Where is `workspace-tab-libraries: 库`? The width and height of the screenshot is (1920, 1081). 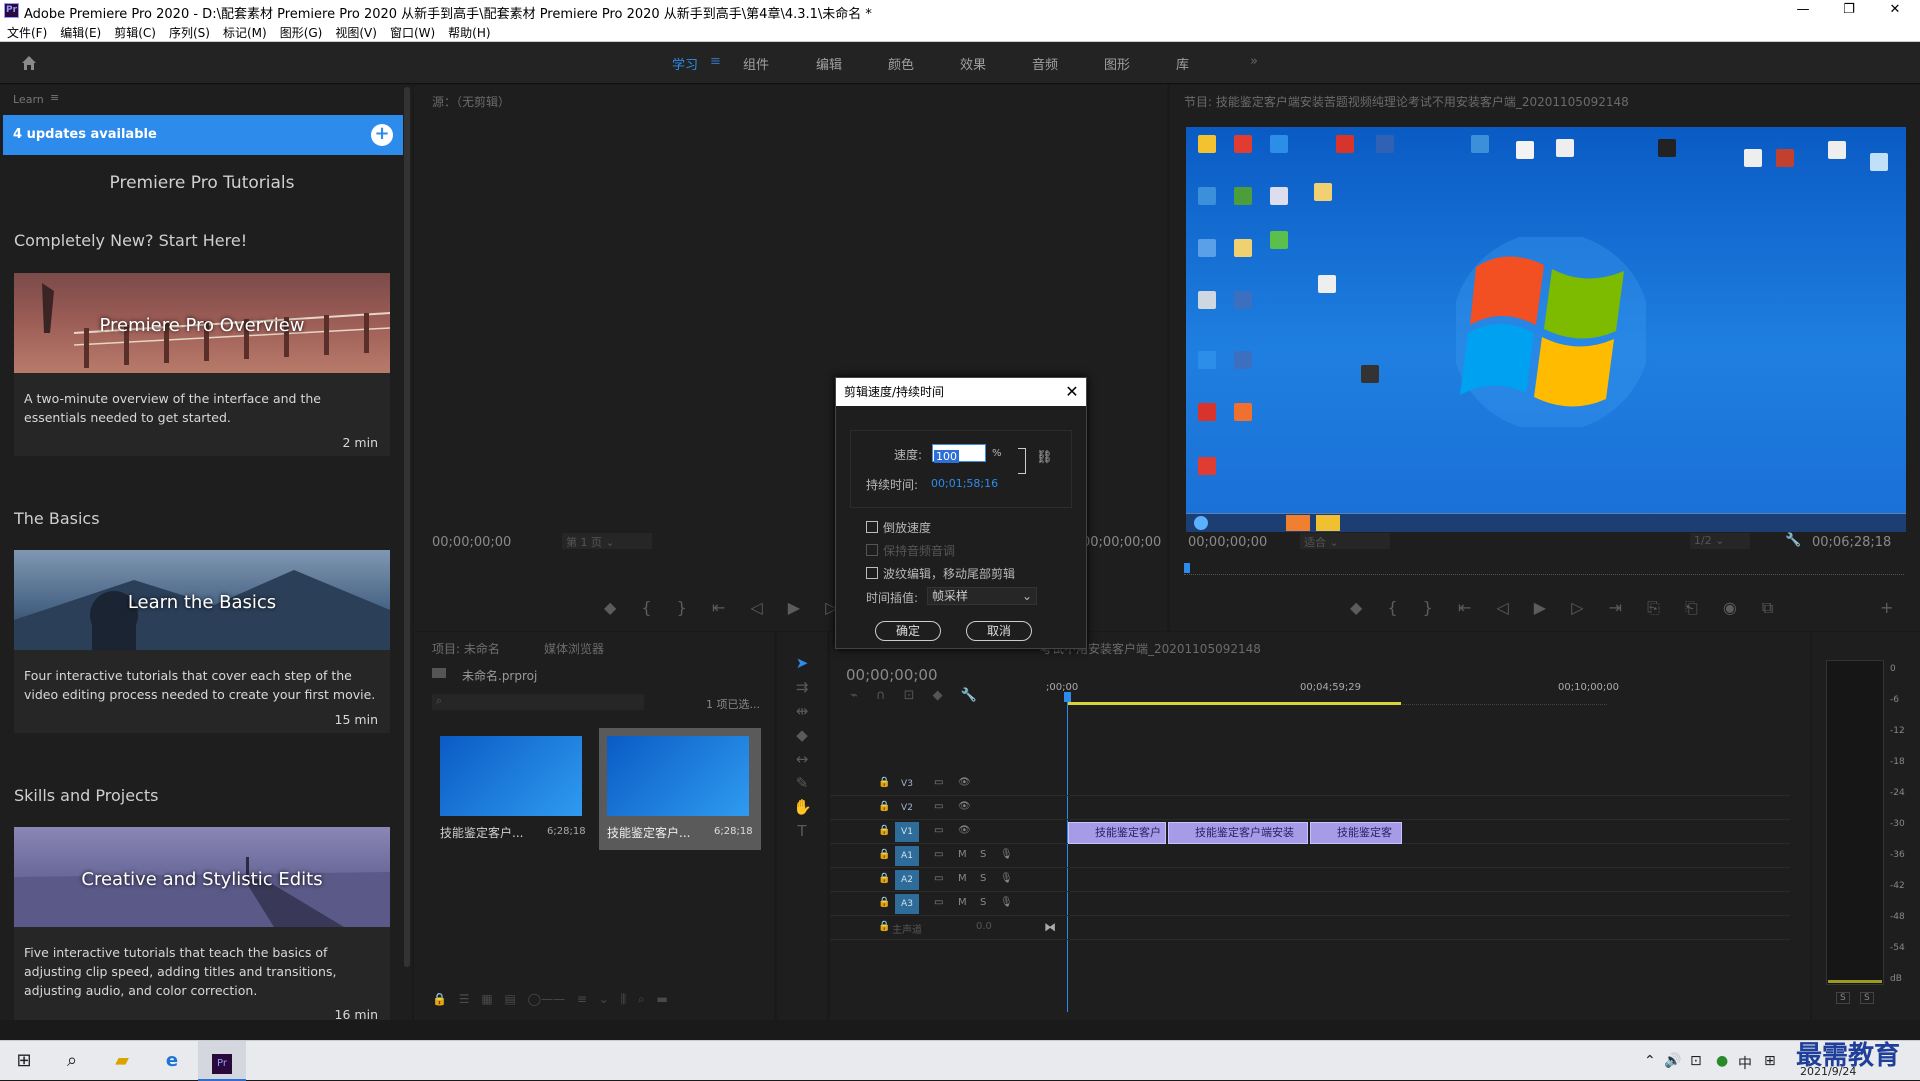 workspace-tab-libraries: 库 is located at coordinates (1182, 63).